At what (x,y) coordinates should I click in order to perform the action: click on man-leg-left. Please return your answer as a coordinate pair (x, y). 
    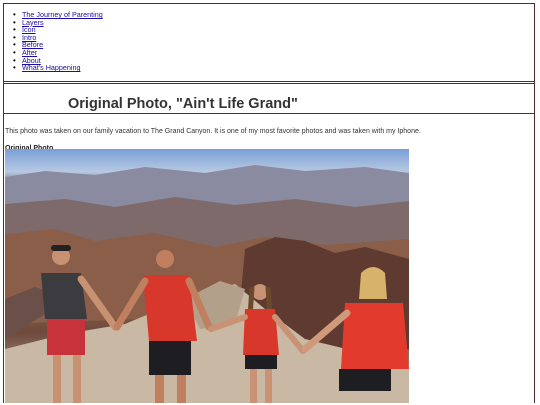
    Looking at the image, I should click on (159, 389).